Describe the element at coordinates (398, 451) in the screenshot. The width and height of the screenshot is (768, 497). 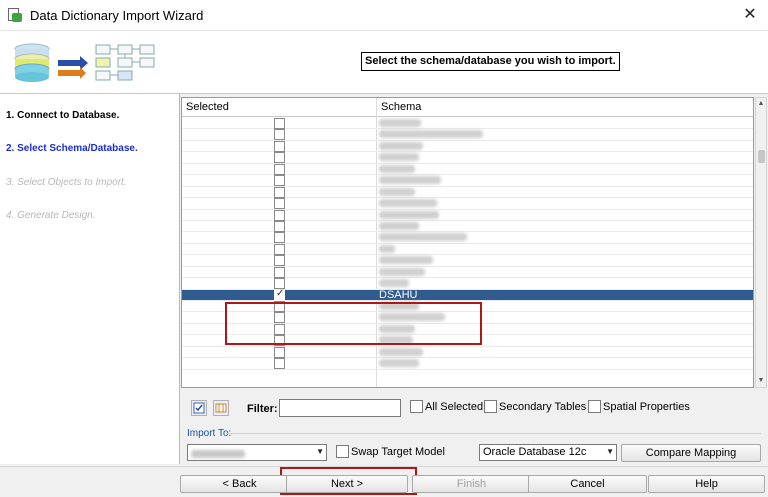
I see `swap-target-model-label: Swap Target Model` at that location.